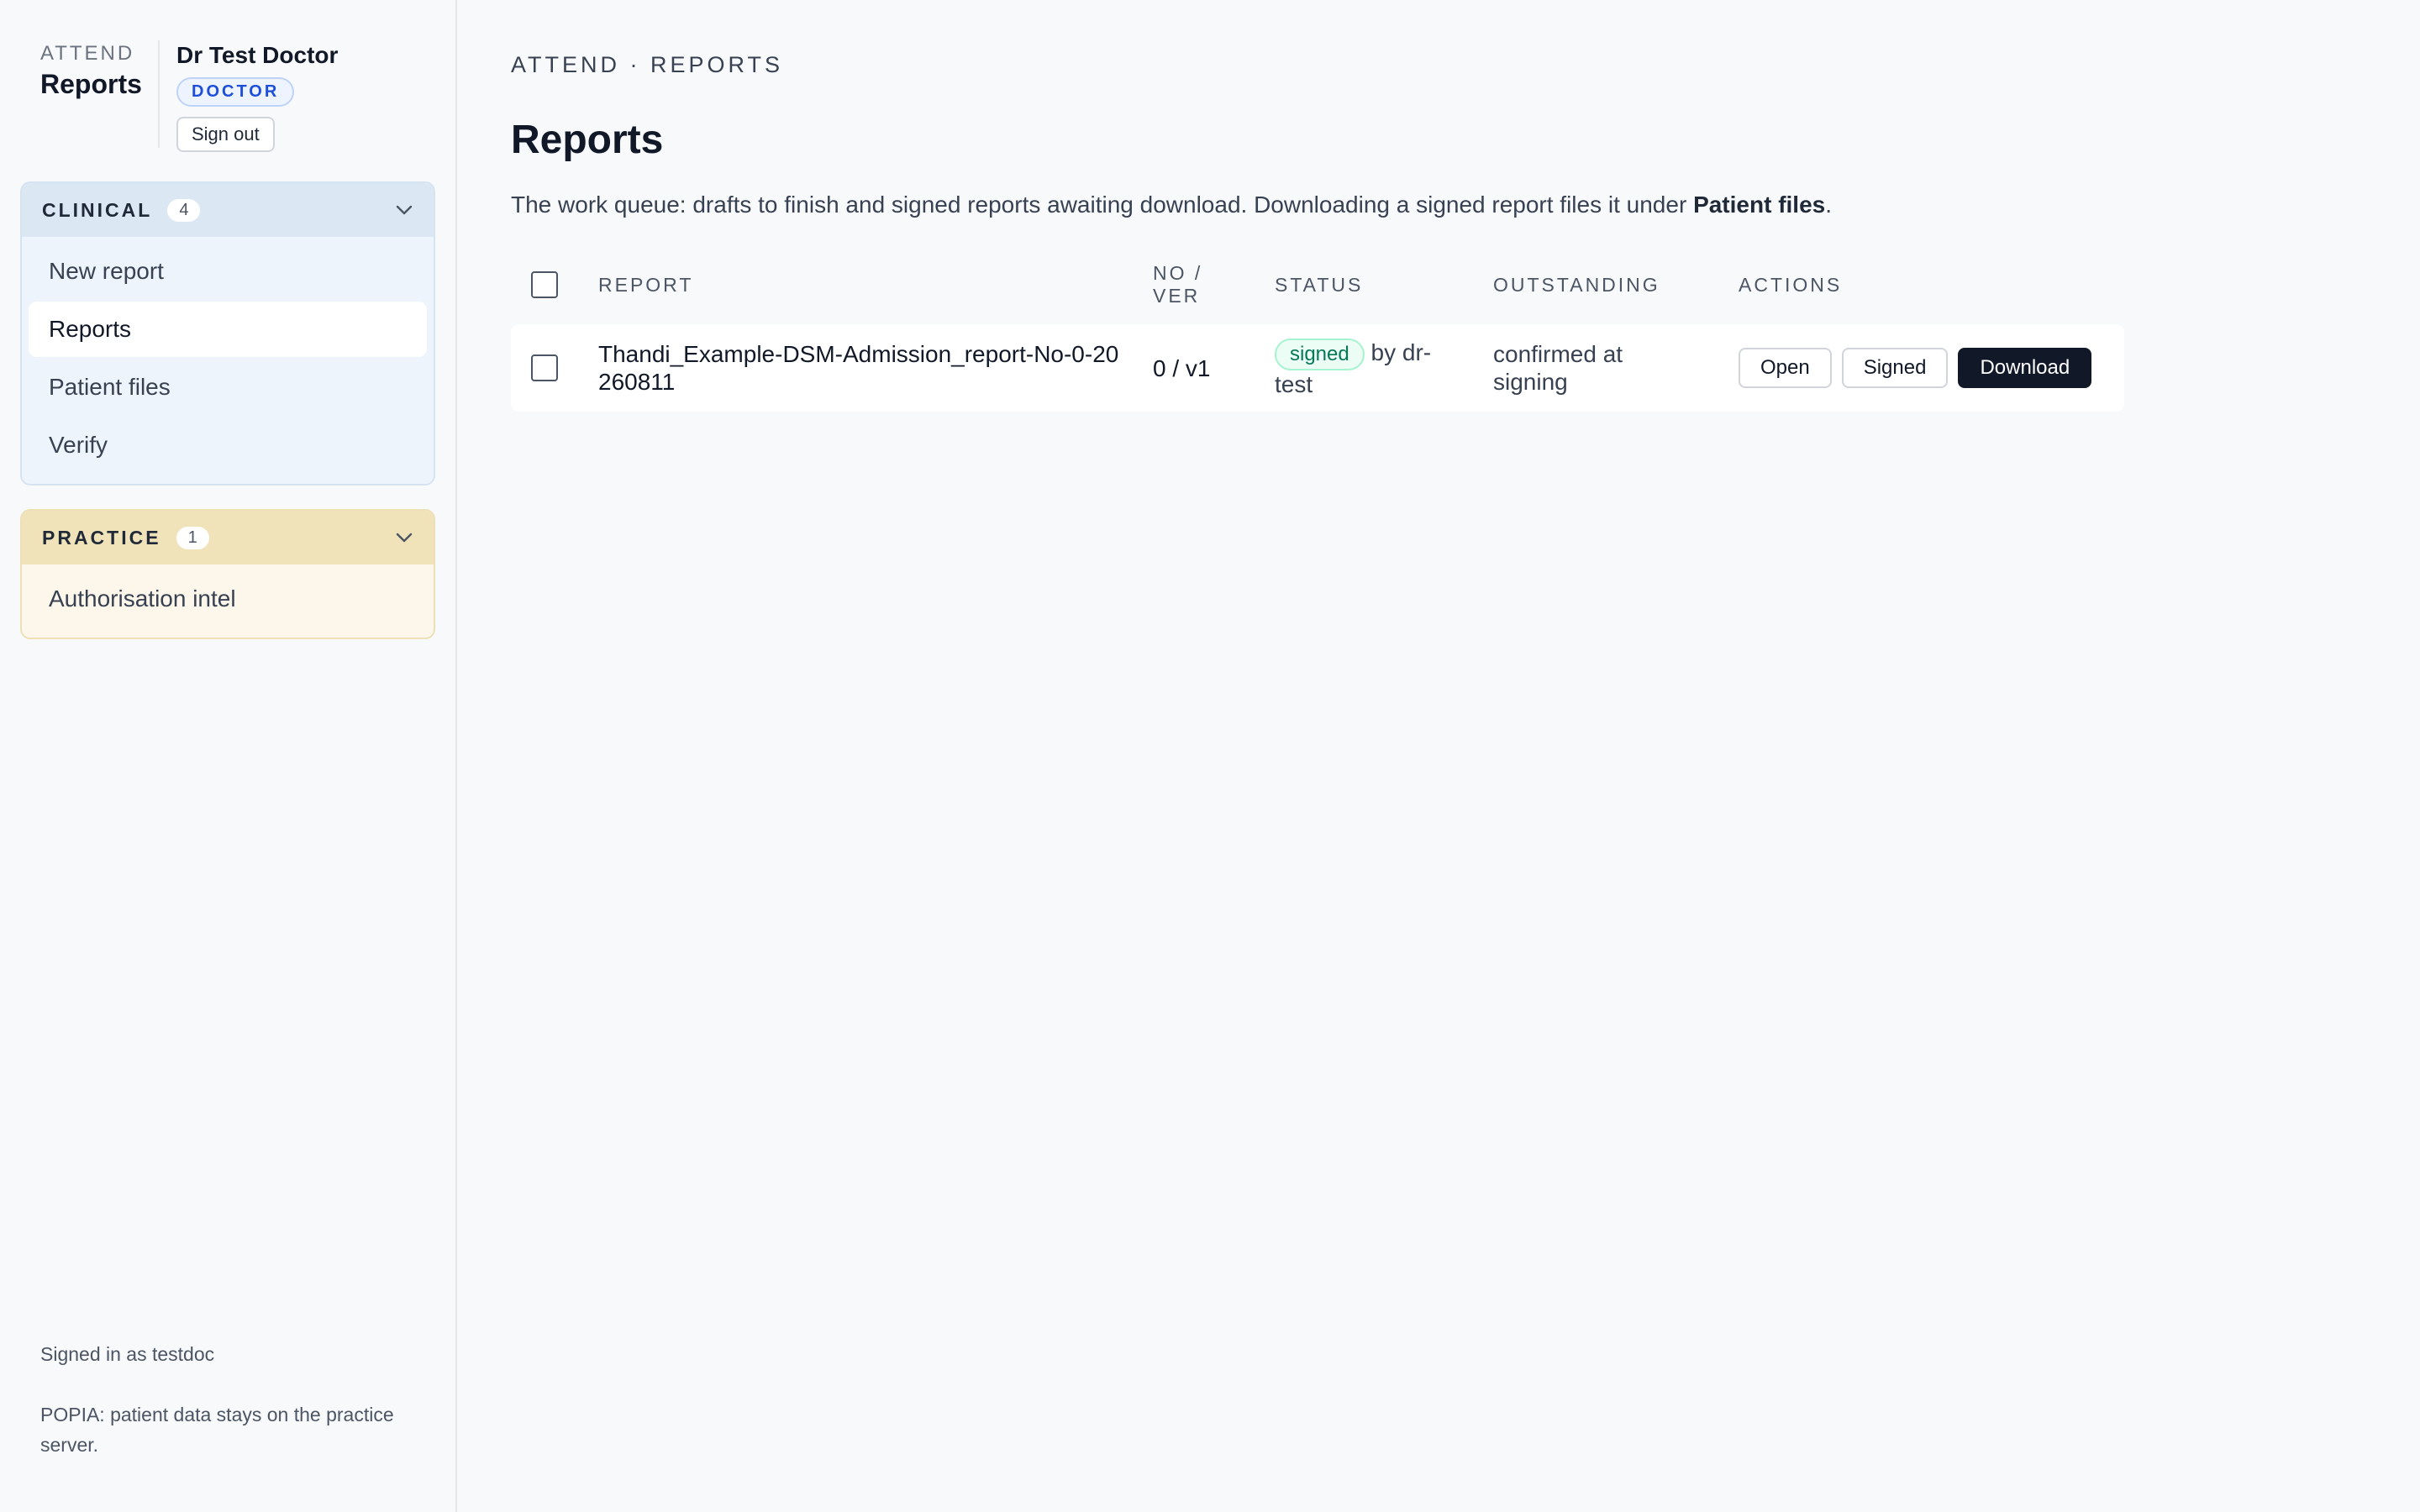 The width and height of the screenshot is (2420, 1512). Describe the element at coordinates (2025, 368) in the screenshot. I see `download-button: Download` at that location.